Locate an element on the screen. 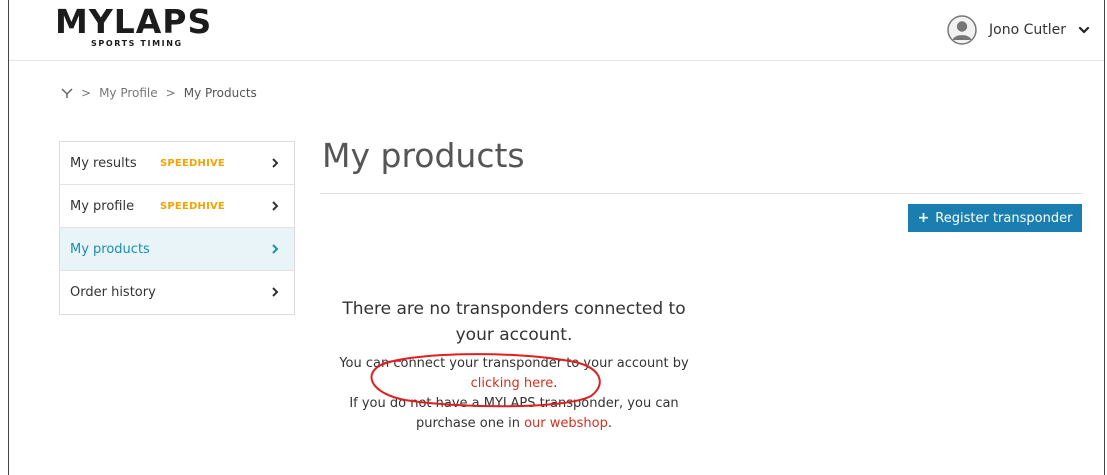 This screenshot has width=1107, height=475. connect-text-end: . is located at coordinates (555, 383).